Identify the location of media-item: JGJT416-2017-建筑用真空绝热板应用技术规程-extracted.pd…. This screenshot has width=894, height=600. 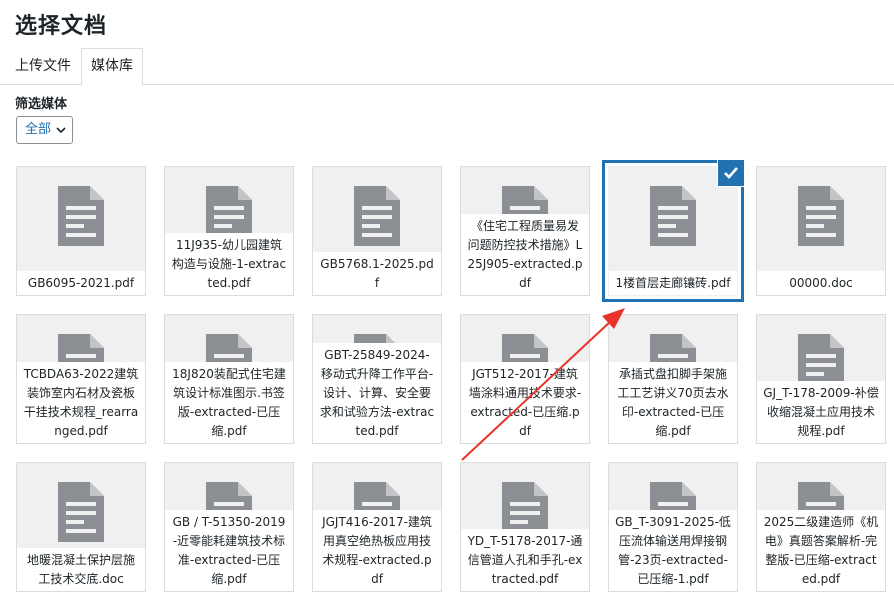
(377, 527).